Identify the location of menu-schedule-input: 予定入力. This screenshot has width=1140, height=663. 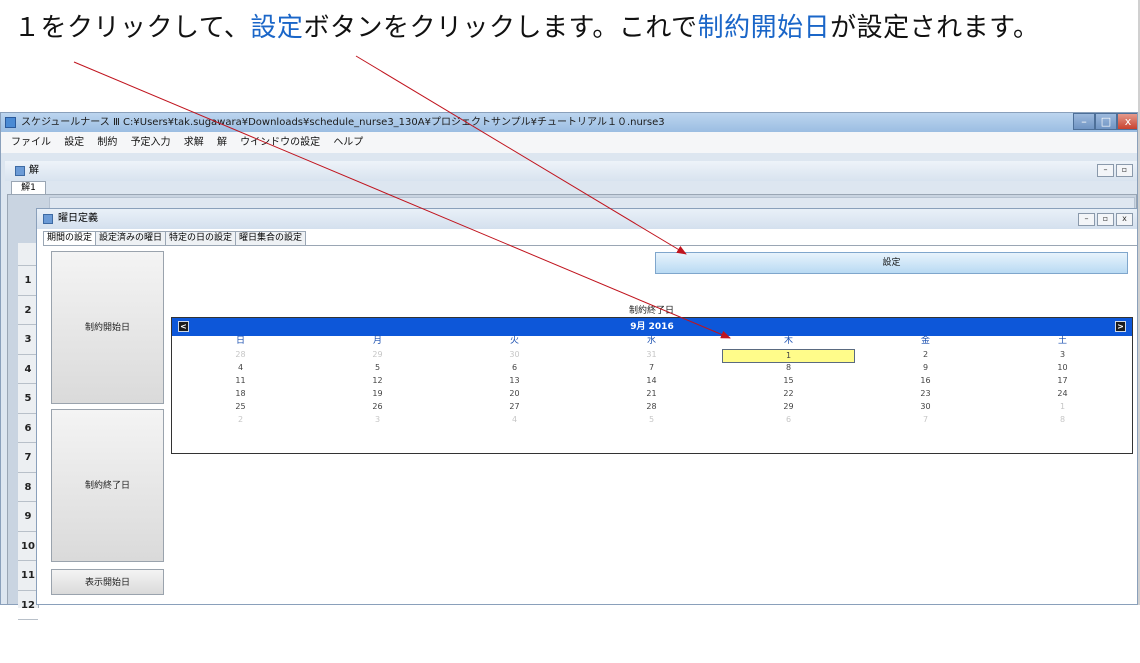
(151, 142).